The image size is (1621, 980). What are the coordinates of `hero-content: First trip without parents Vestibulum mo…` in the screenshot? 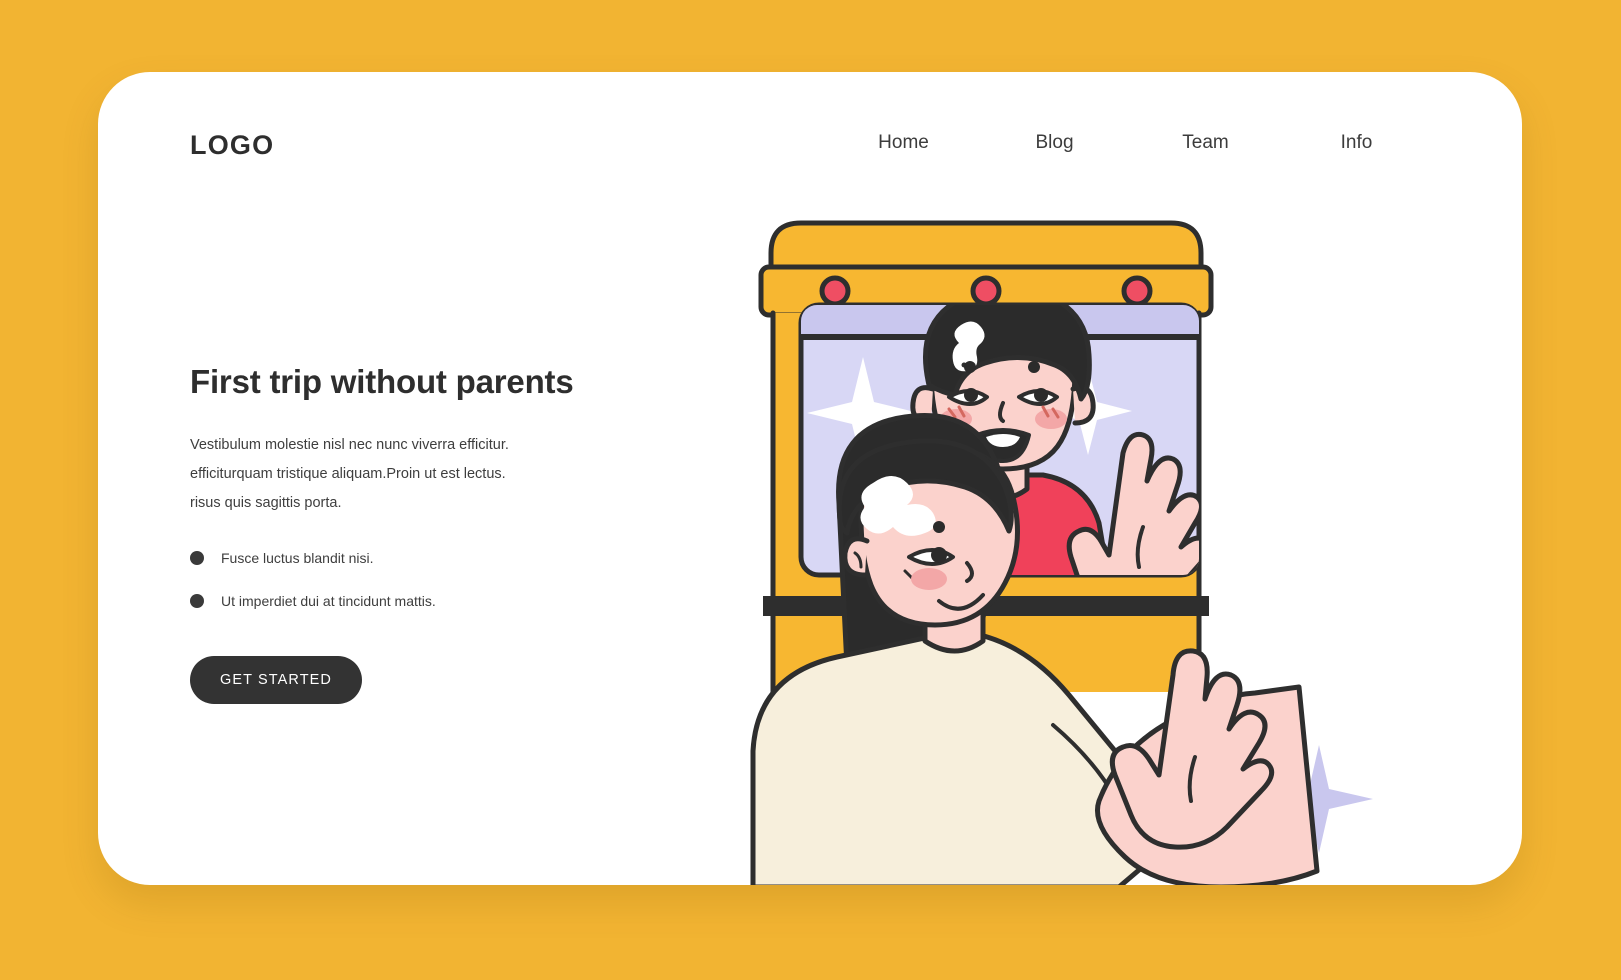 It's located at (405, 533).